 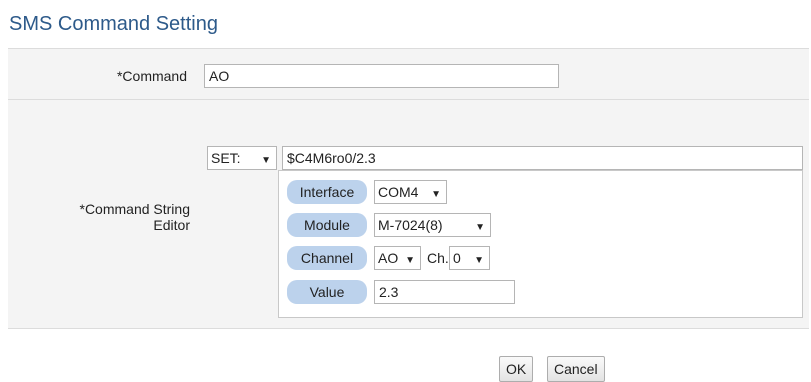 What do you see at coordinates (327, 192) in the screenshot?
I see `interface-label: Interface` at bounding box center [327, 192].